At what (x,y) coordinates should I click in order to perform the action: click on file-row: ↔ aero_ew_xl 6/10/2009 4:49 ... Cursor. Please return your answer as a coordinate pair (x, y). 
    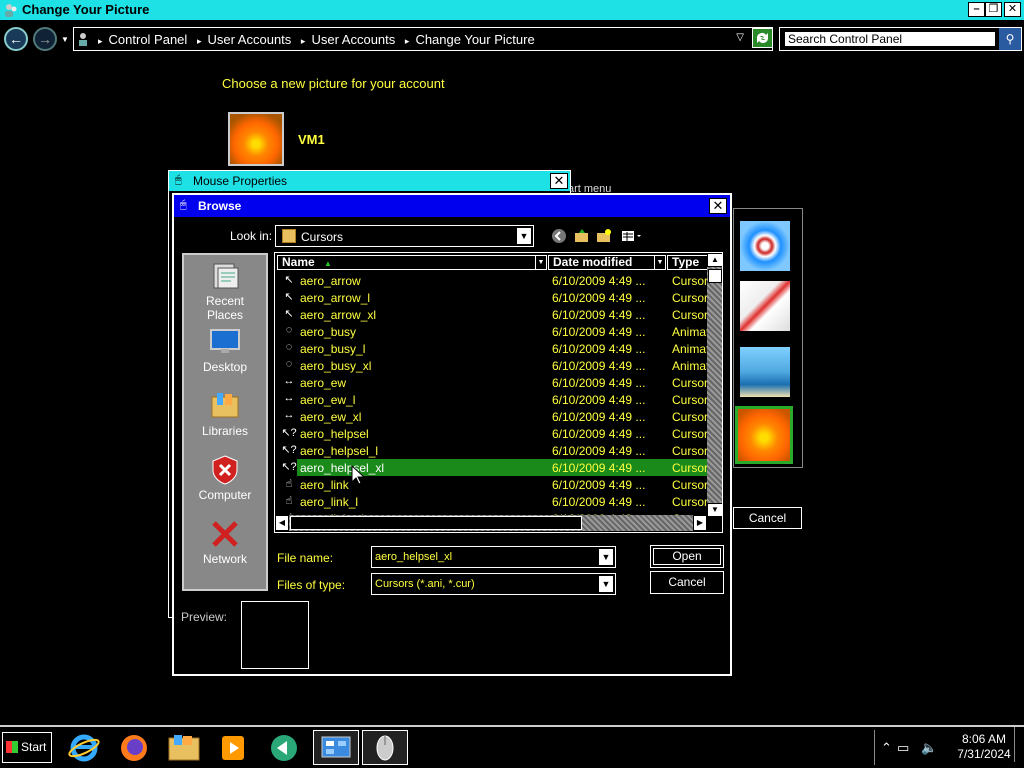
    Looking at the image, I should click on (491, 416).